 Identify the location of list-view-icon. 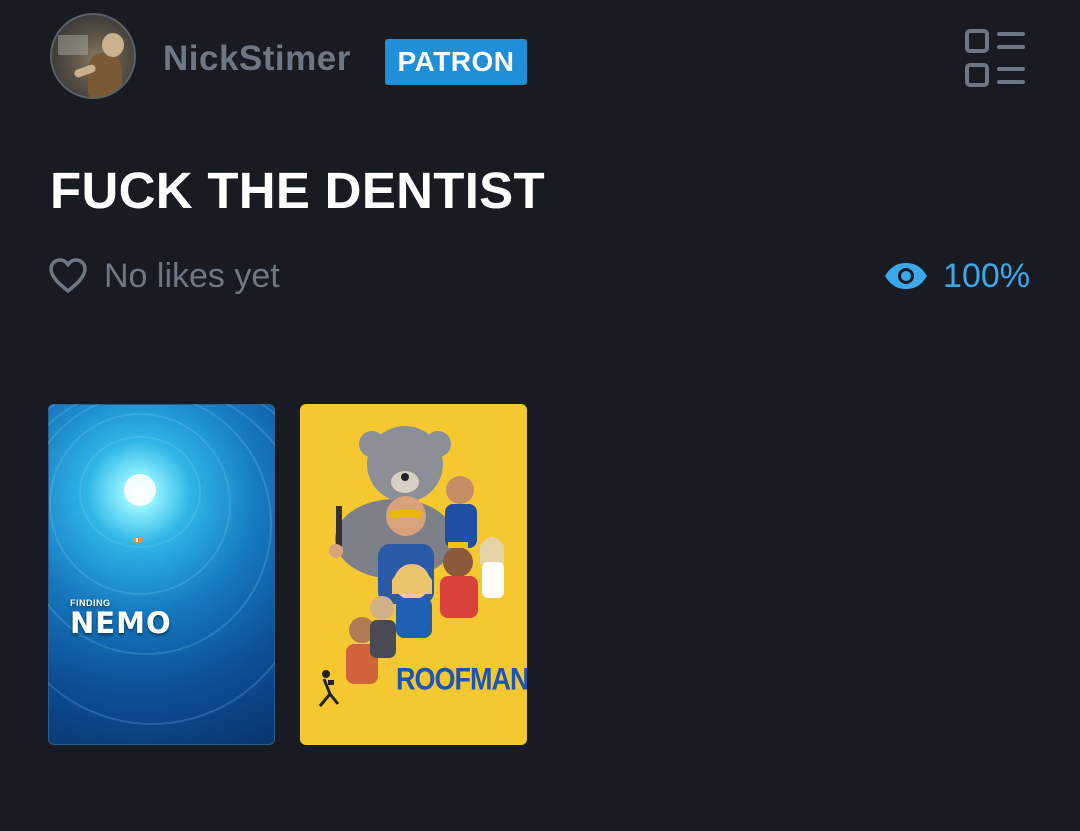
(996, 59).